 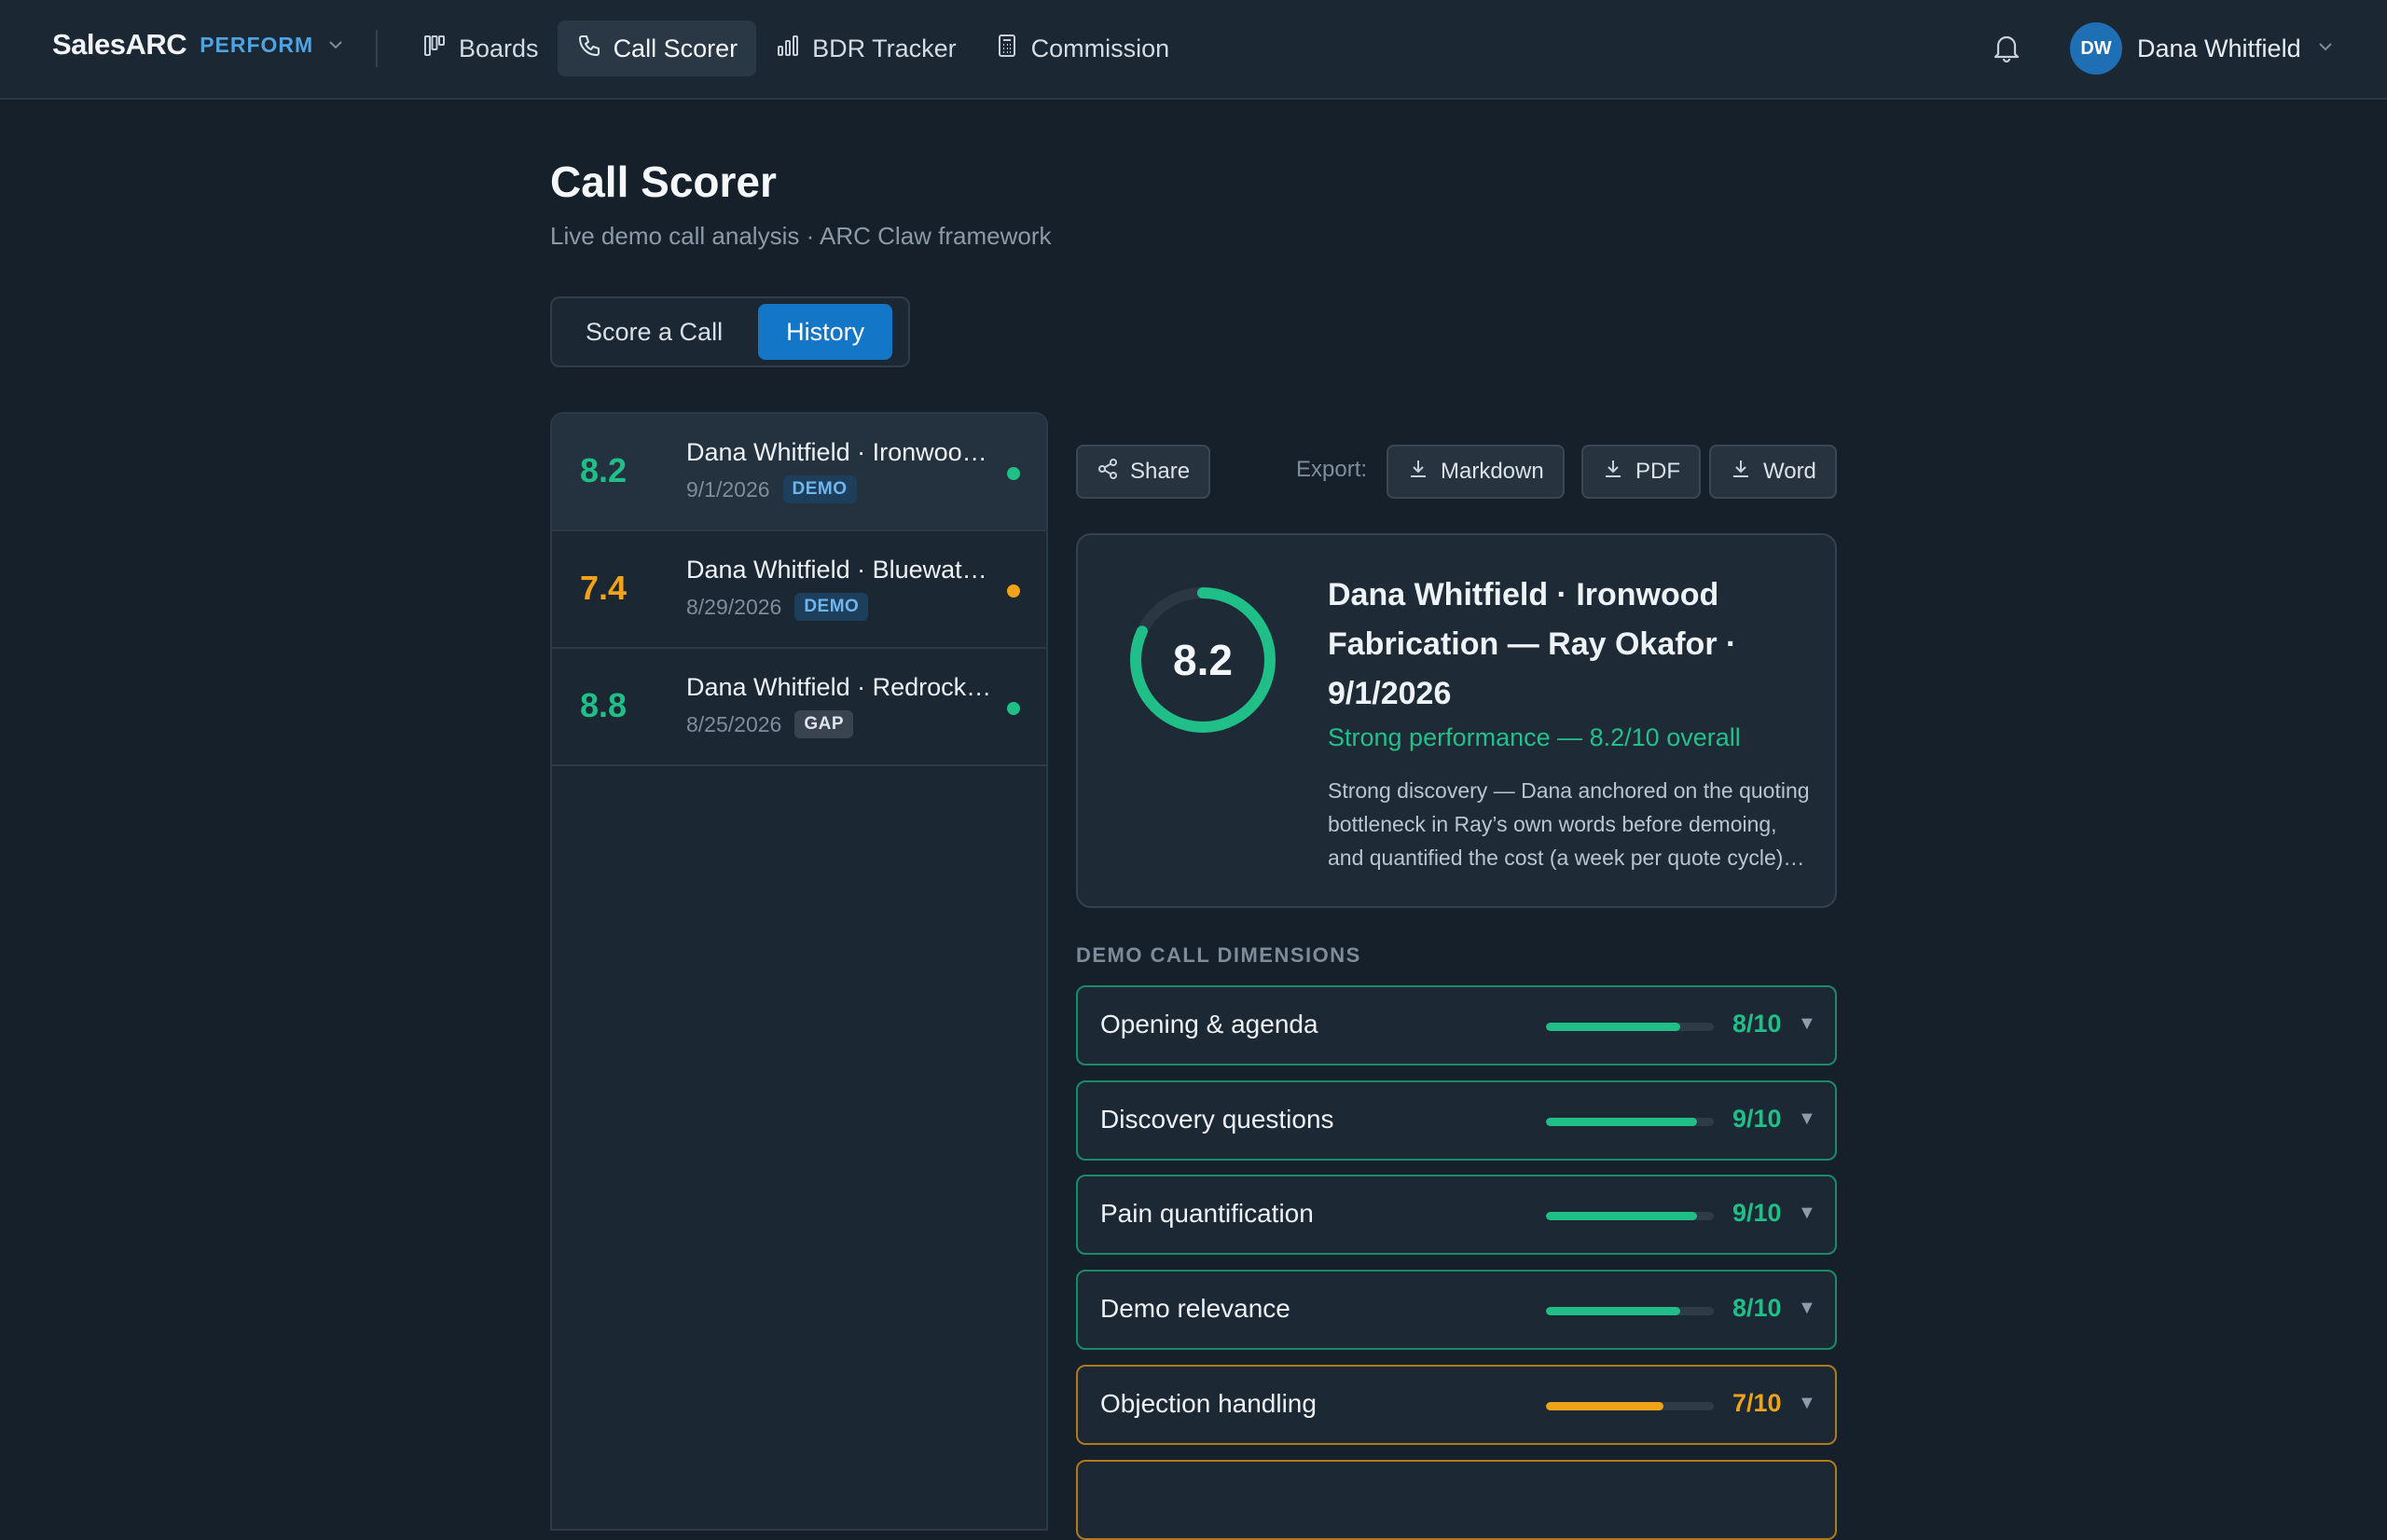 I want to click on history-title: Dana Whitfield · Redrock Manufacturing, so click(x=840, y=687).